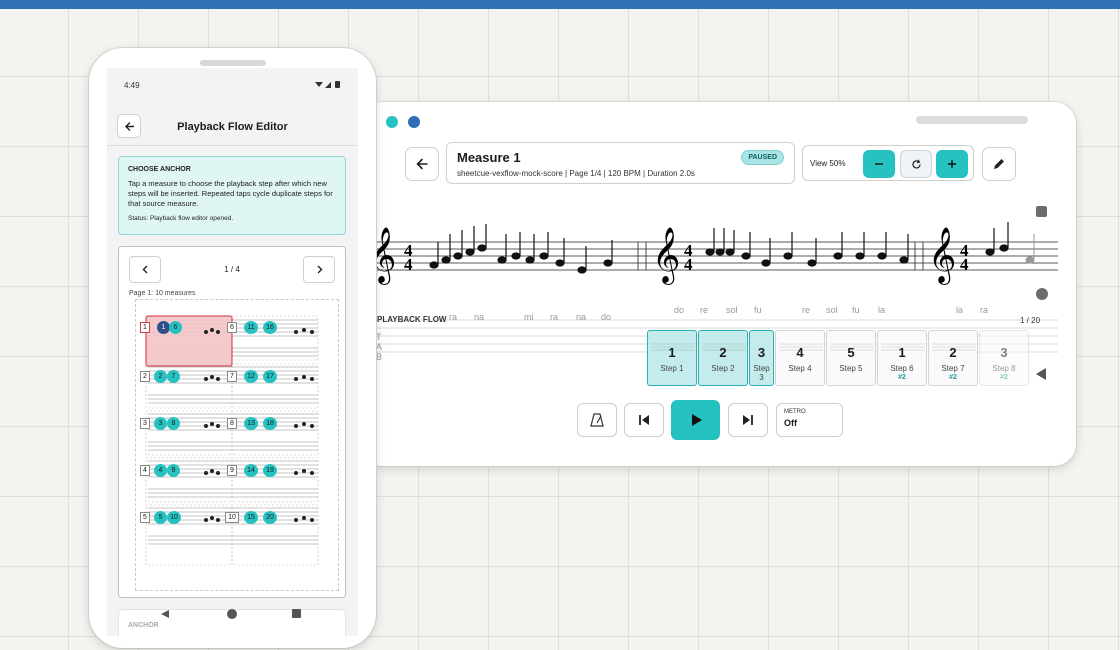 This screenshot has height=650, width=1120. I want to click on step-badge: 5, so click(160, 517).